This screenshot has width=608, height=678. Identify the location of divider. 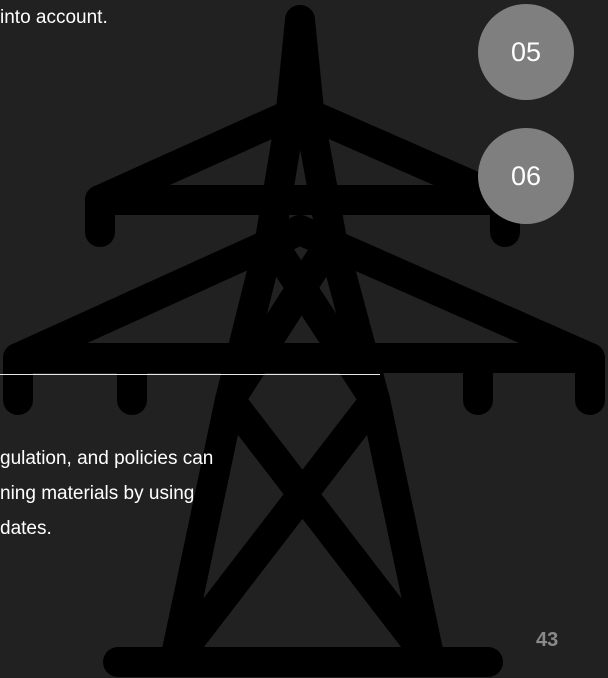
(190, 374).